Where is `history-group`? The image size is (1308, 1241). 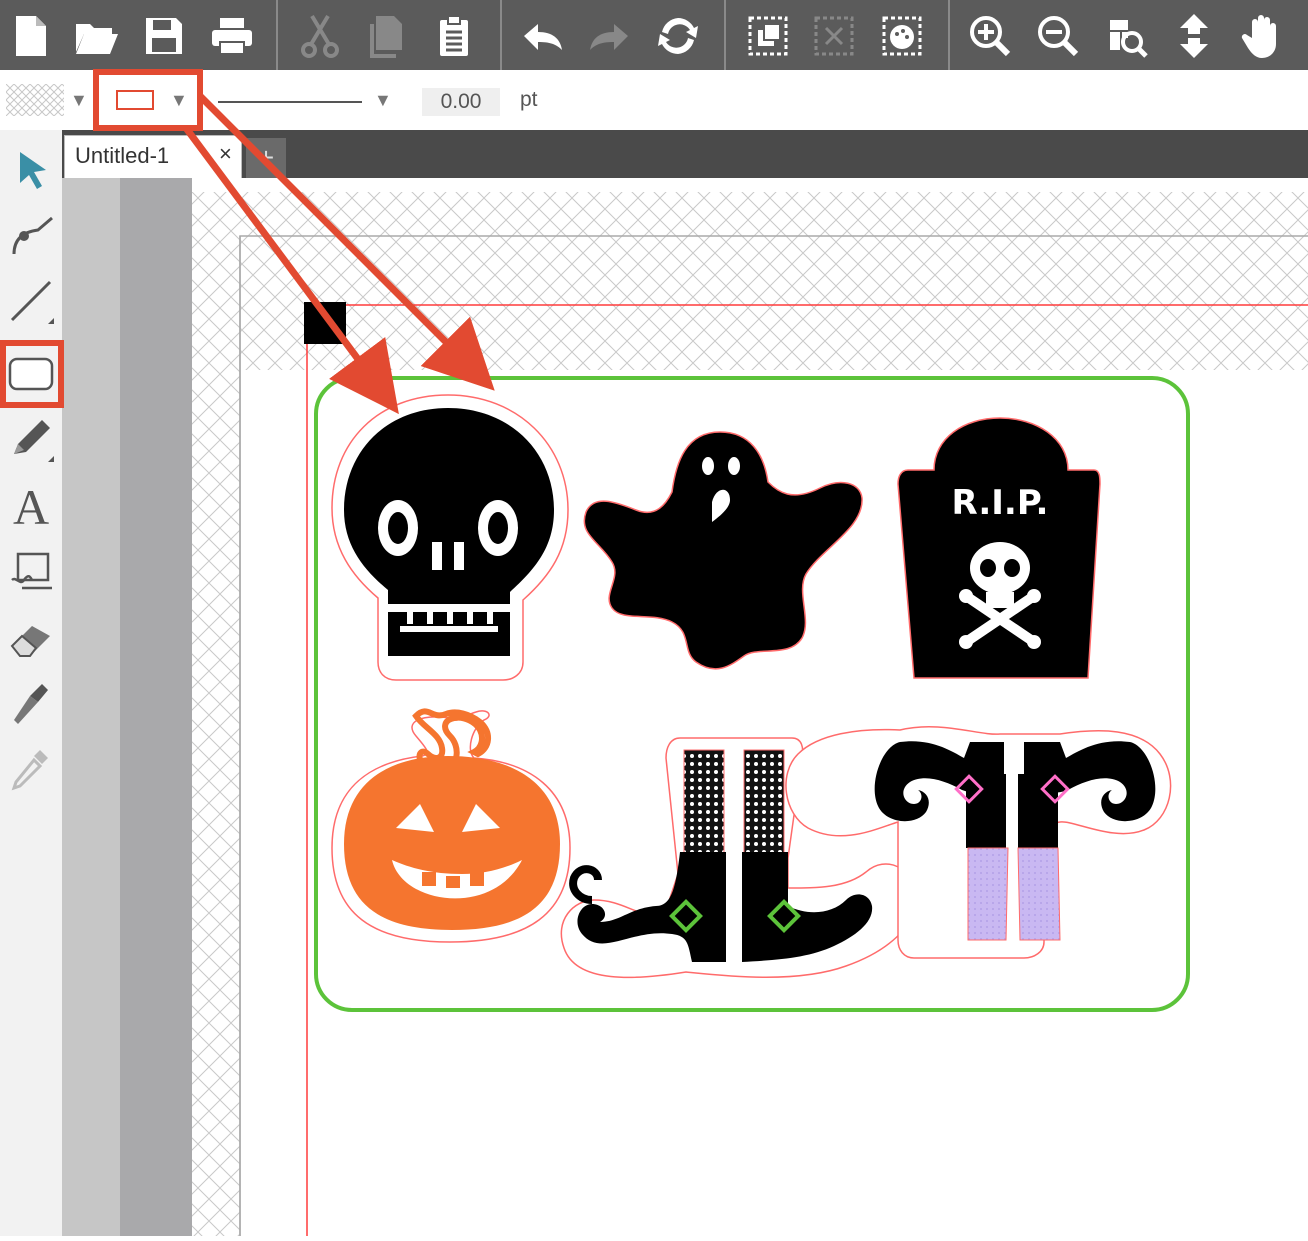
history-group is located at coordinates (614, 35).